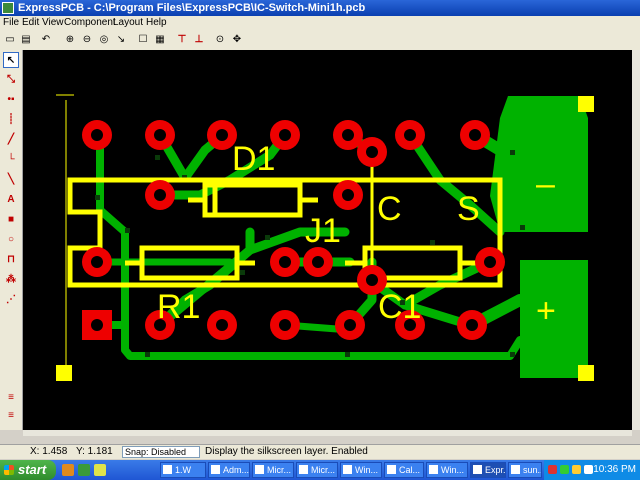 The width and height of the screenshot is (640, 480). Describe the element at coordinates (128, 23) in the screenshot. I see `menu-layout: Layout` at that location.